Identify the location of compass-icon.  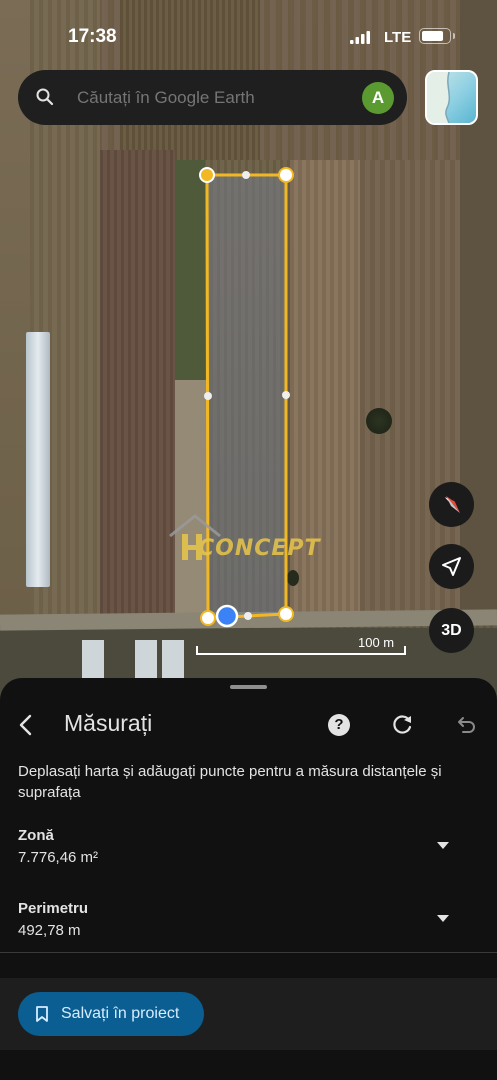
(452, 504).